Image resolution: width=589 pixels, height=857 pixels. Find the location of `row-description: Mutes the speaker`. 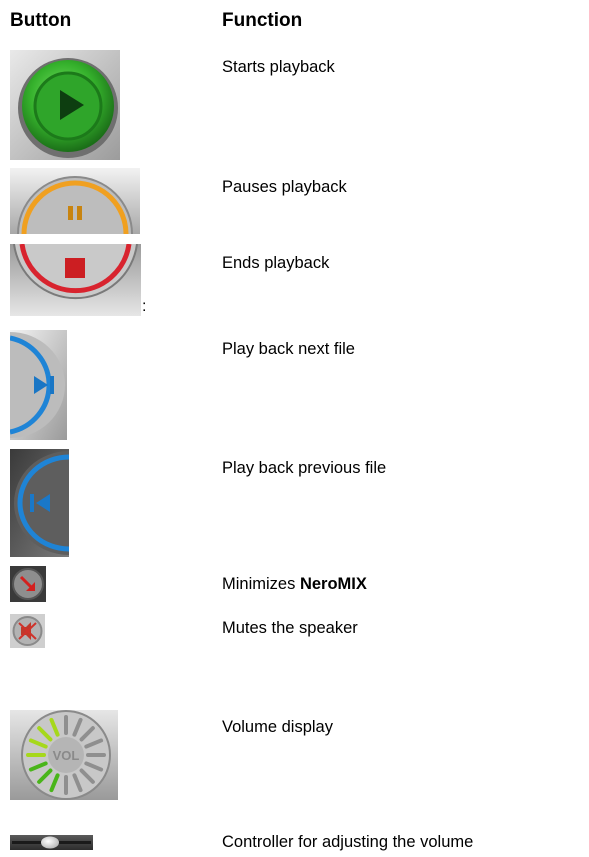

row-description: Mutes the speaker is located at coordinates (290, 628).